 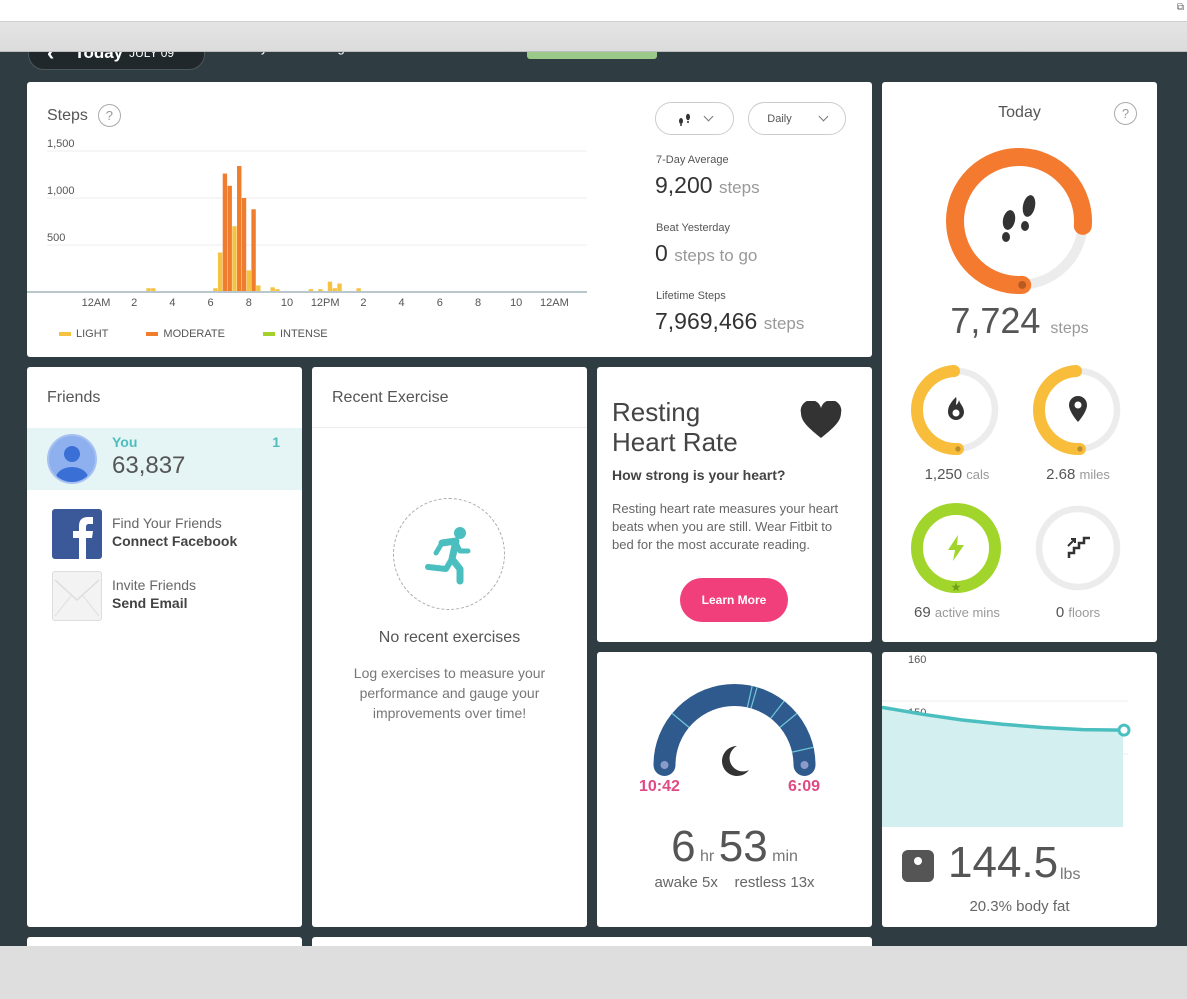 What do you see at coordinates (164, 459) in the screenshot?
I see `leaderboard-row-you: You 1 63,837` at bounding box center [164, 459].